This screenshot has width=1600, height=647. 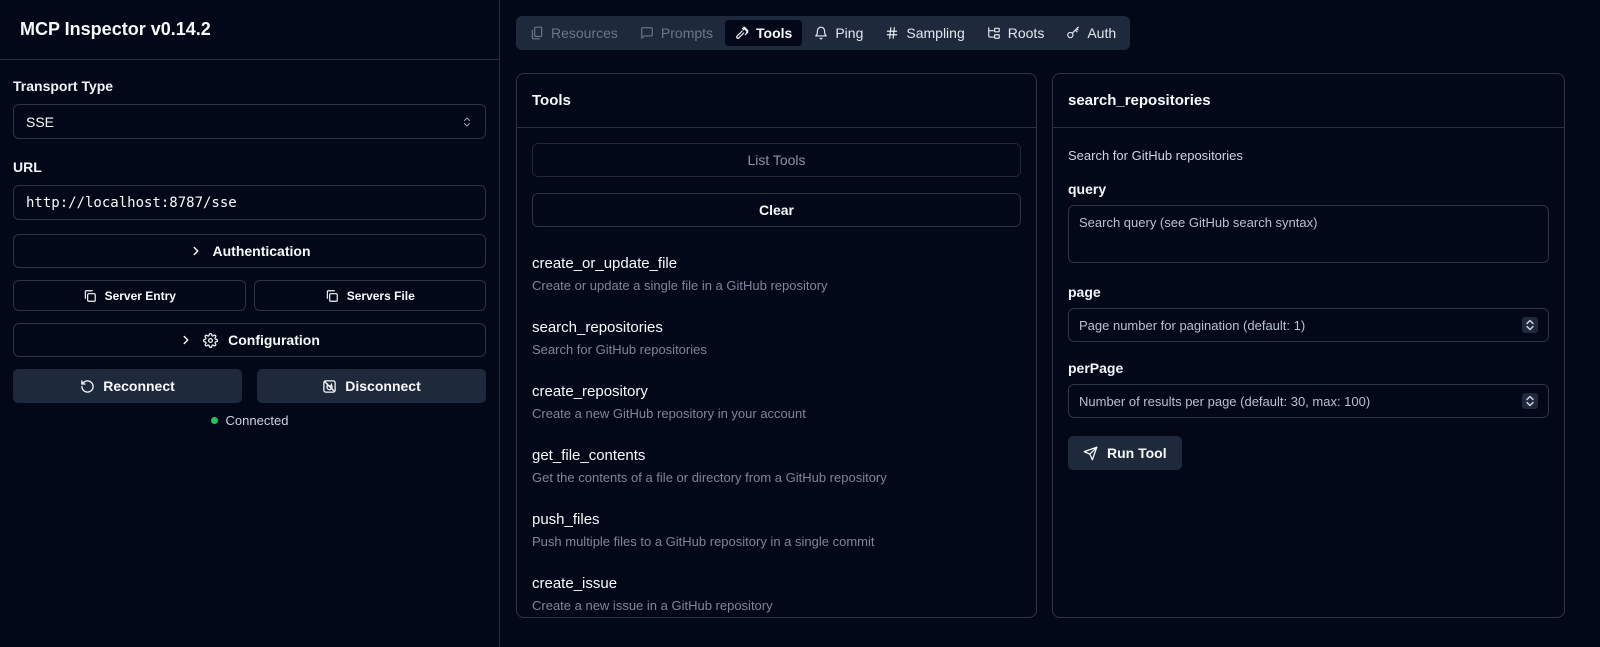 I want to click on tab-roots: Roots, so click(x=1016, y=33).